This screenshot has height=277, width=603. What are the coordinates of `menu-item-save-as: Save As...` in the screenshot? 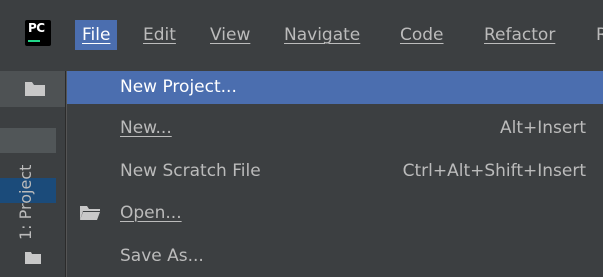 It's located at (335, 256).